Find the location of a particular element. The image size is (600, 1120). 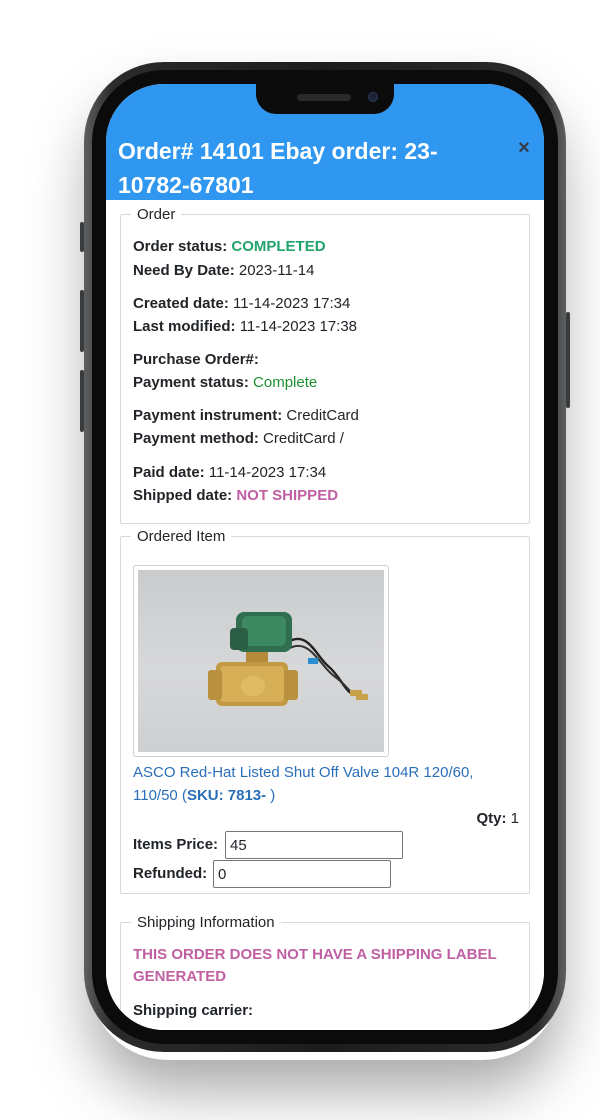

payment-status-value: Complete is located at coordinates (285, 382).